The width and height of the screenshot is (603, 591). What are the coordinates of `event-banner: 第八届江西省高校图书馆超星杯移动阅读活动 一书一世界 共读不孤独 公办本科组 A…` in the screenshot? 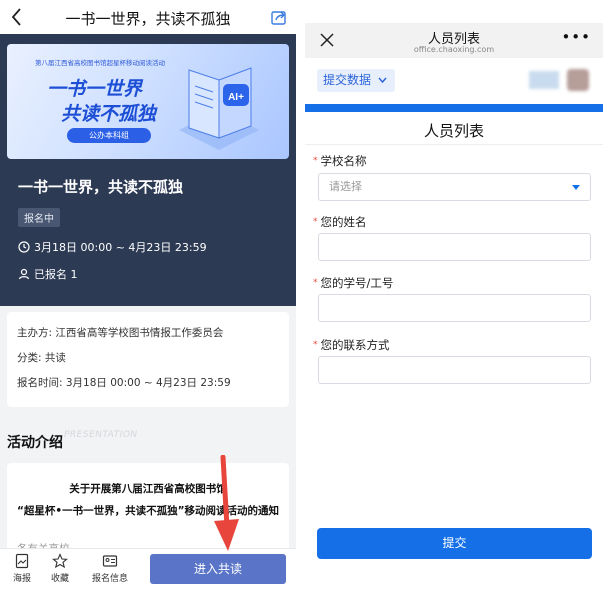 It's located at (148, 101).